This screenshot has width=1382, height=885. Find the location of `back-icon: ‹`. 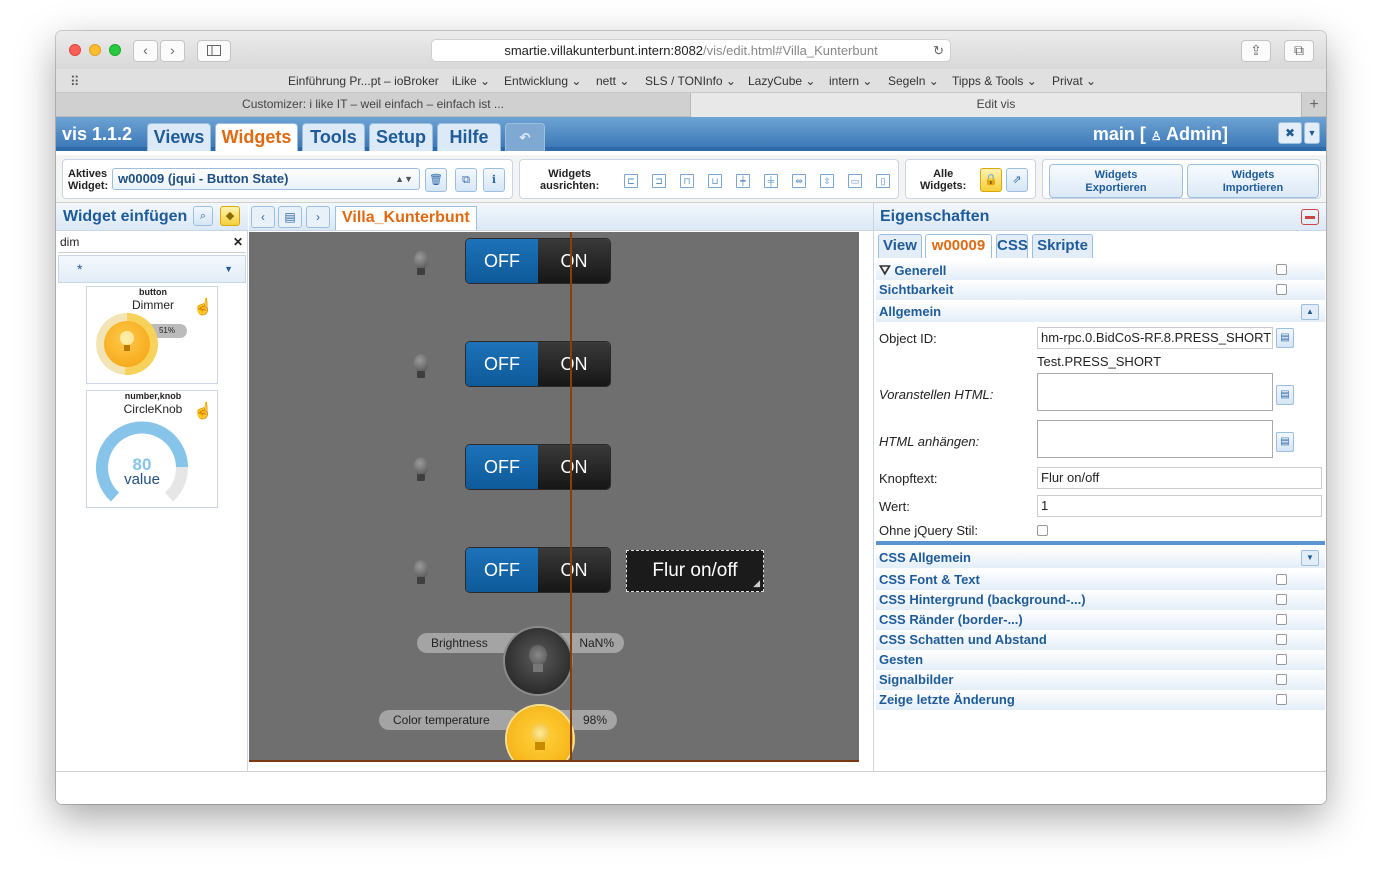

back-icon: ‹ is located at coordinates (145, 51).